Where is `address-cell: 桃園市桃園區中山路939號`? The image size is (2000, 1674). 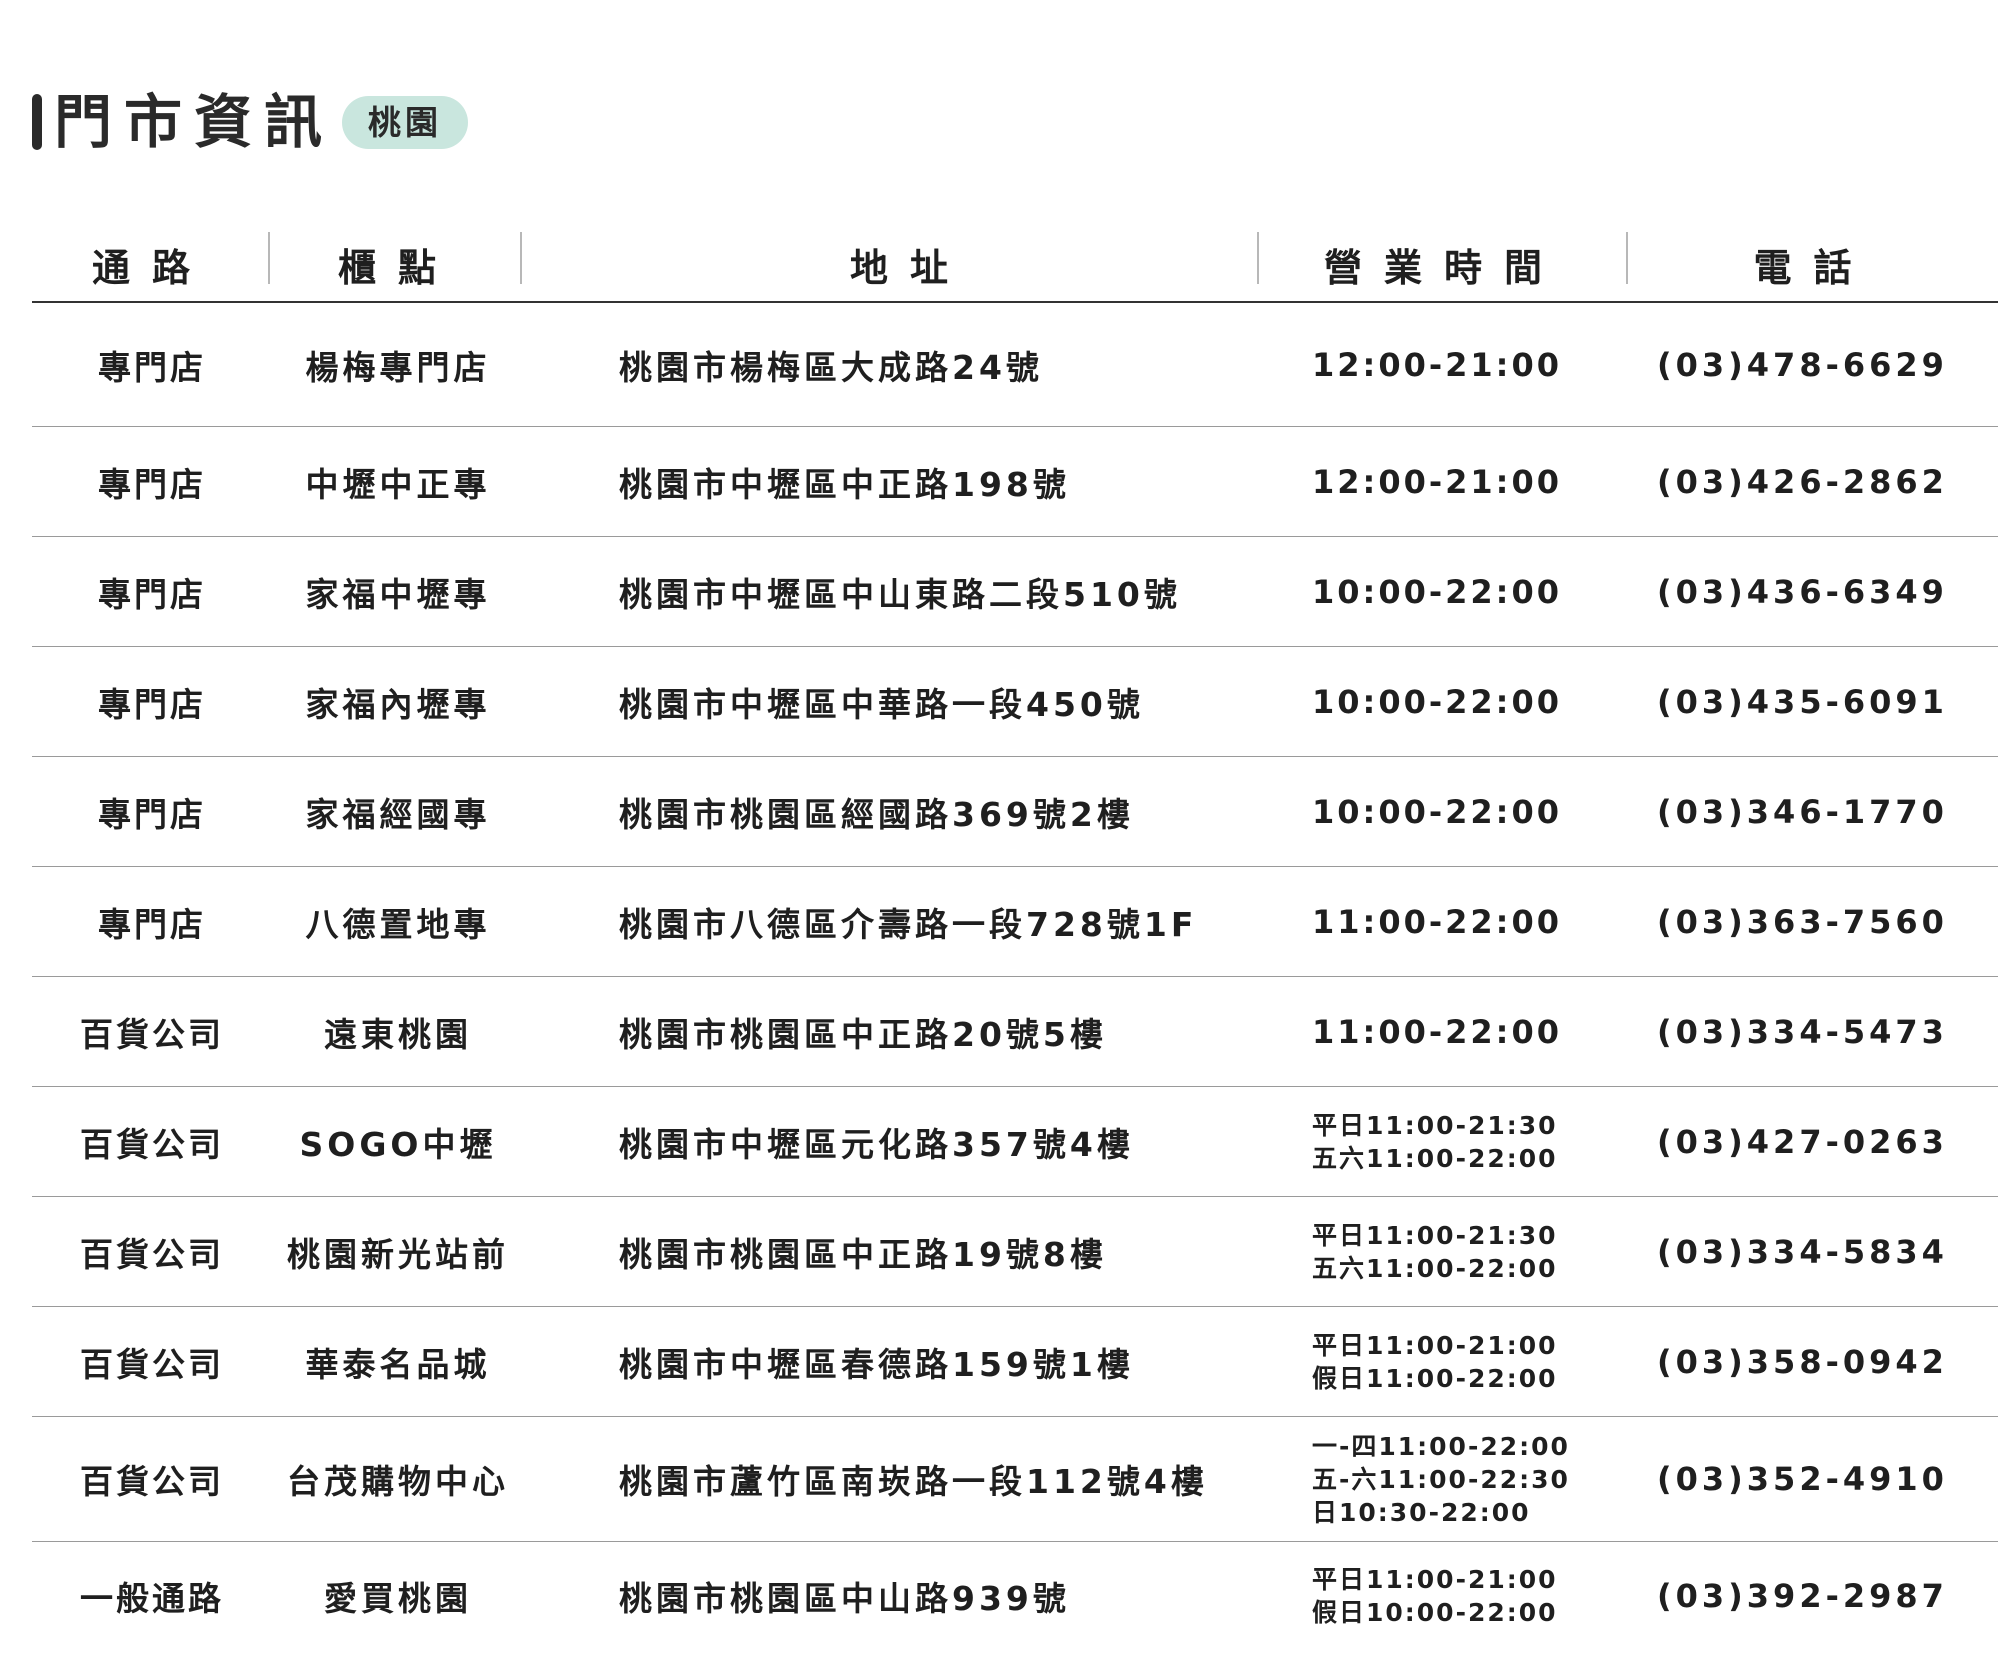
address-cell: 桃園市桃園區中山路939號 is located at coordinates (844, 1598).